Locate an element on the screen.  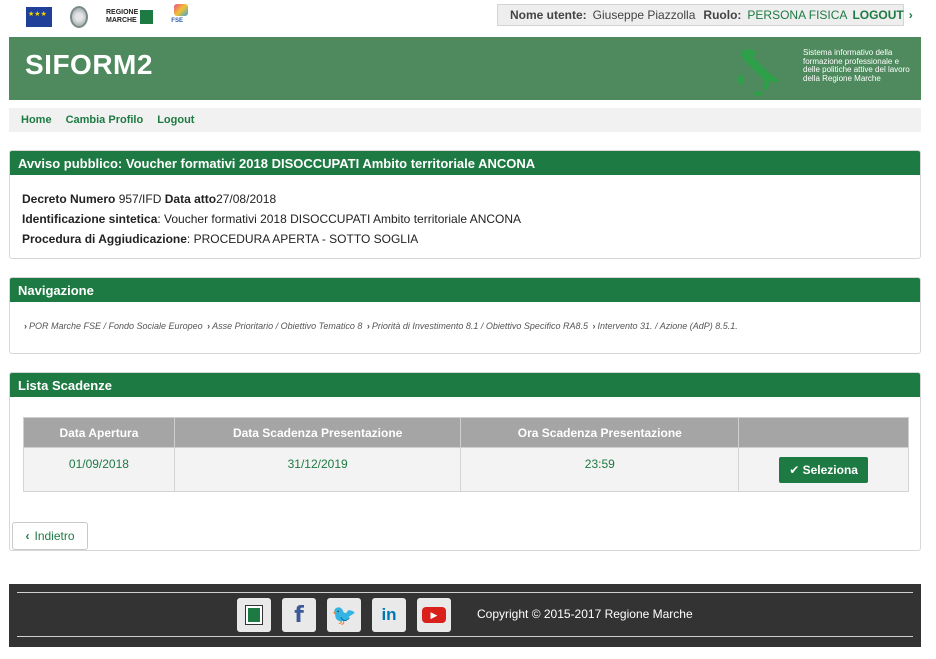
data-atto-label: Data atto is located at coordinates (190, 199).